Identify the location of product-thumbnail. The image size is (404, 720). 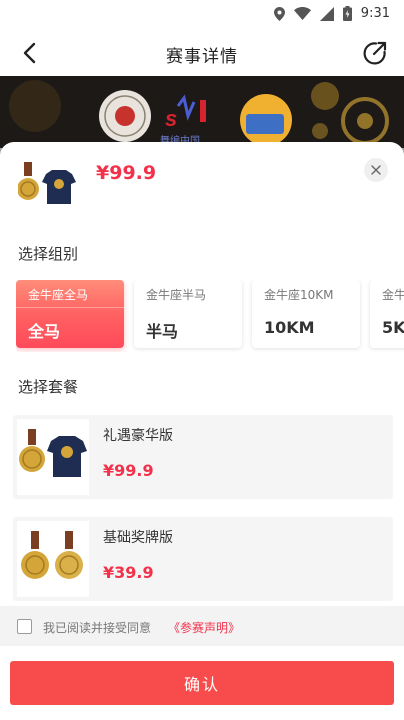
(48, 185).